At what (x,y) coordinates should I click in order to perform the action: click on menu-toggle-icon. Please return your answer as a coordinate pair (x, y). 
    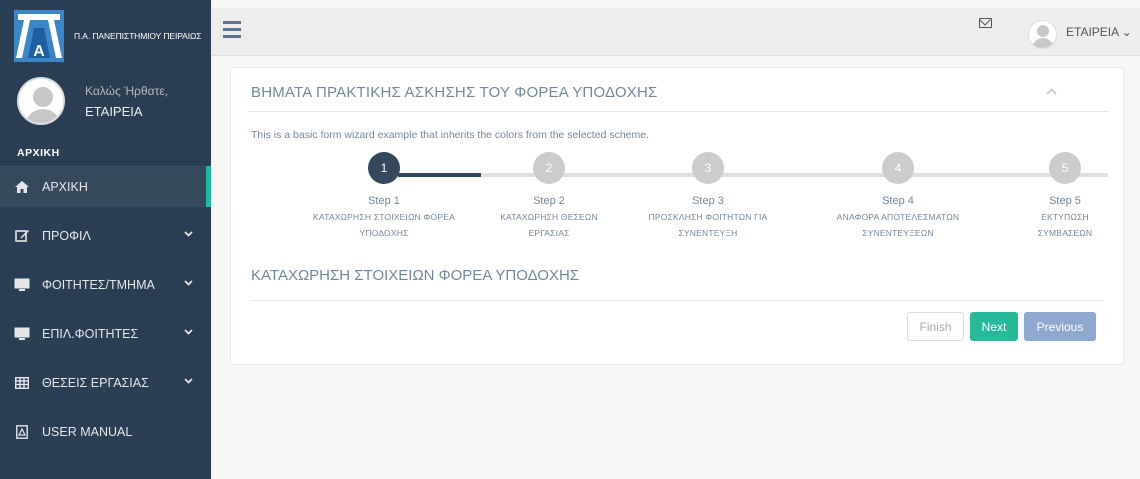
    Looking at the image, I should click on (232, 29).